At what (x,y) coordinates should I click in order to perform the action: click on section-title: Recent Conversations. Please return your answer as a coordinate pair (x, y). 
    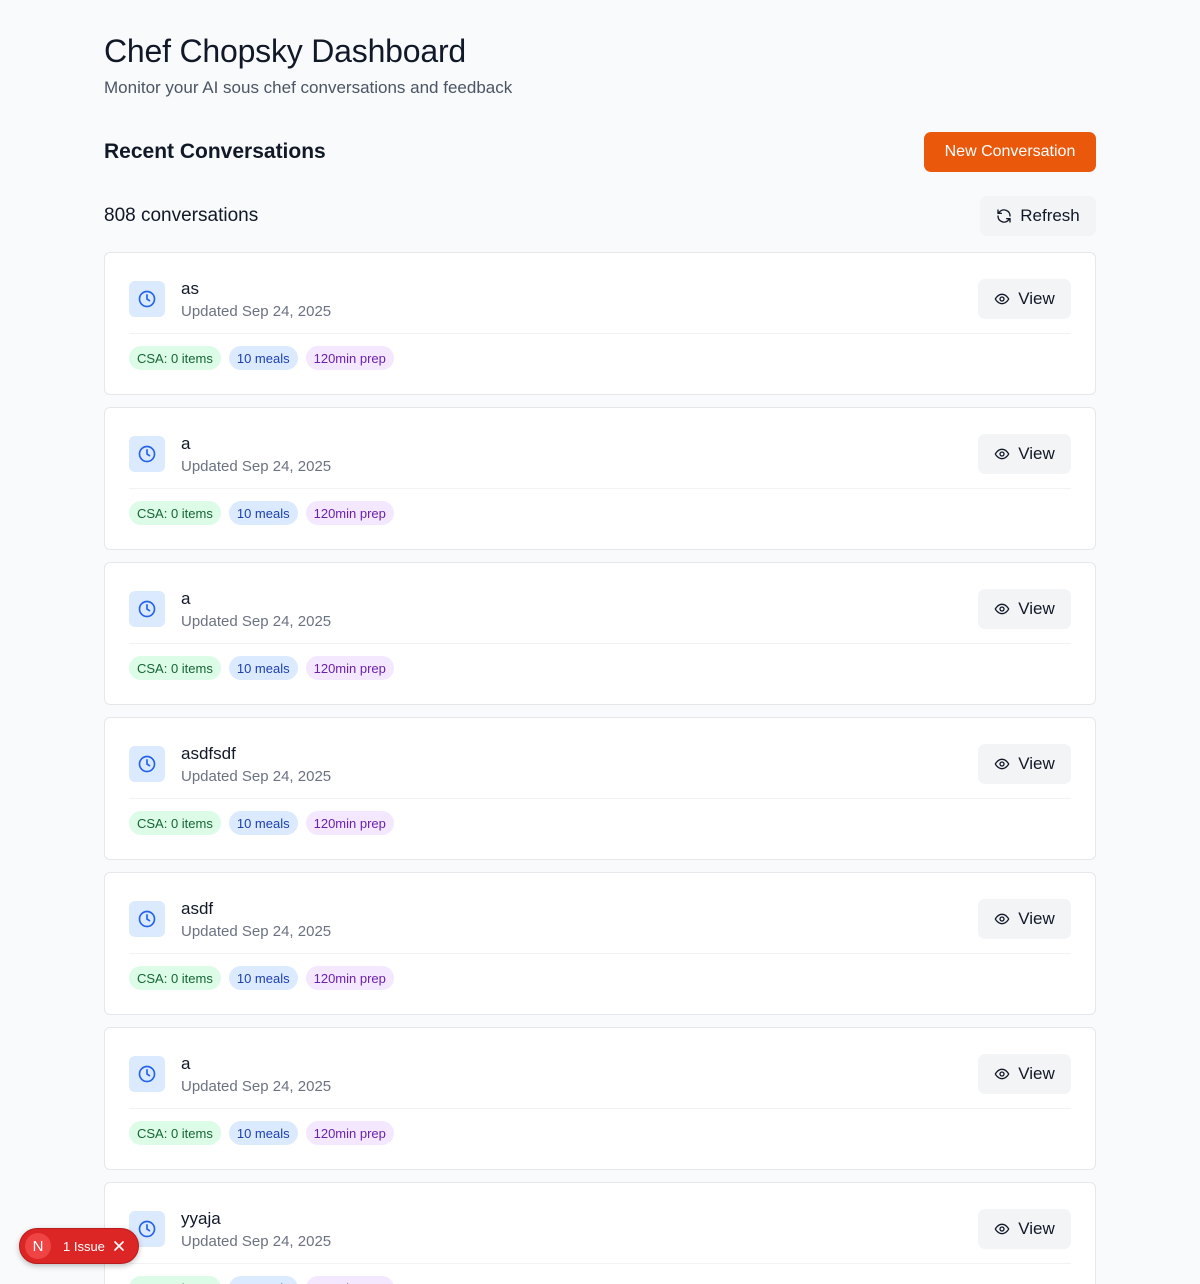
    Looking at the image, I should click on (215, 151).